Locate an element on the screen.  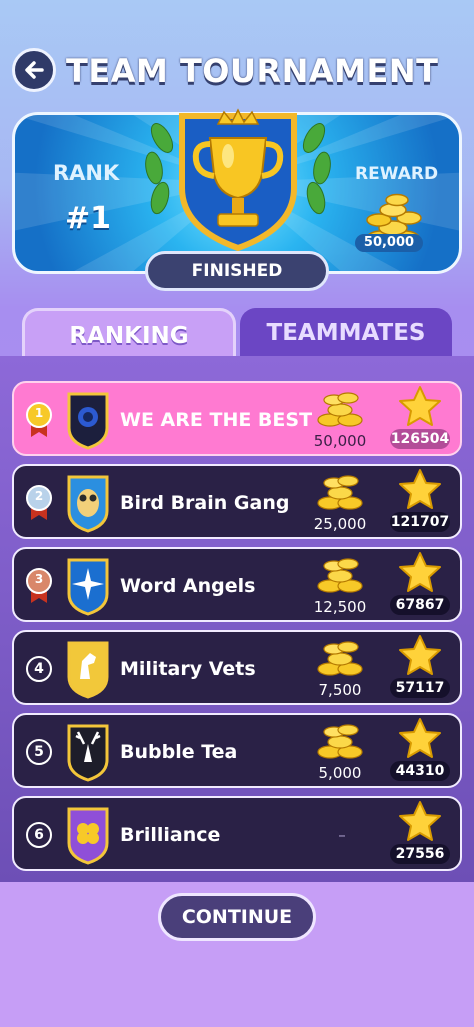
team-row: 2 Bird Brain Gang 25,000 121707 is located at coordinates (237, 501).